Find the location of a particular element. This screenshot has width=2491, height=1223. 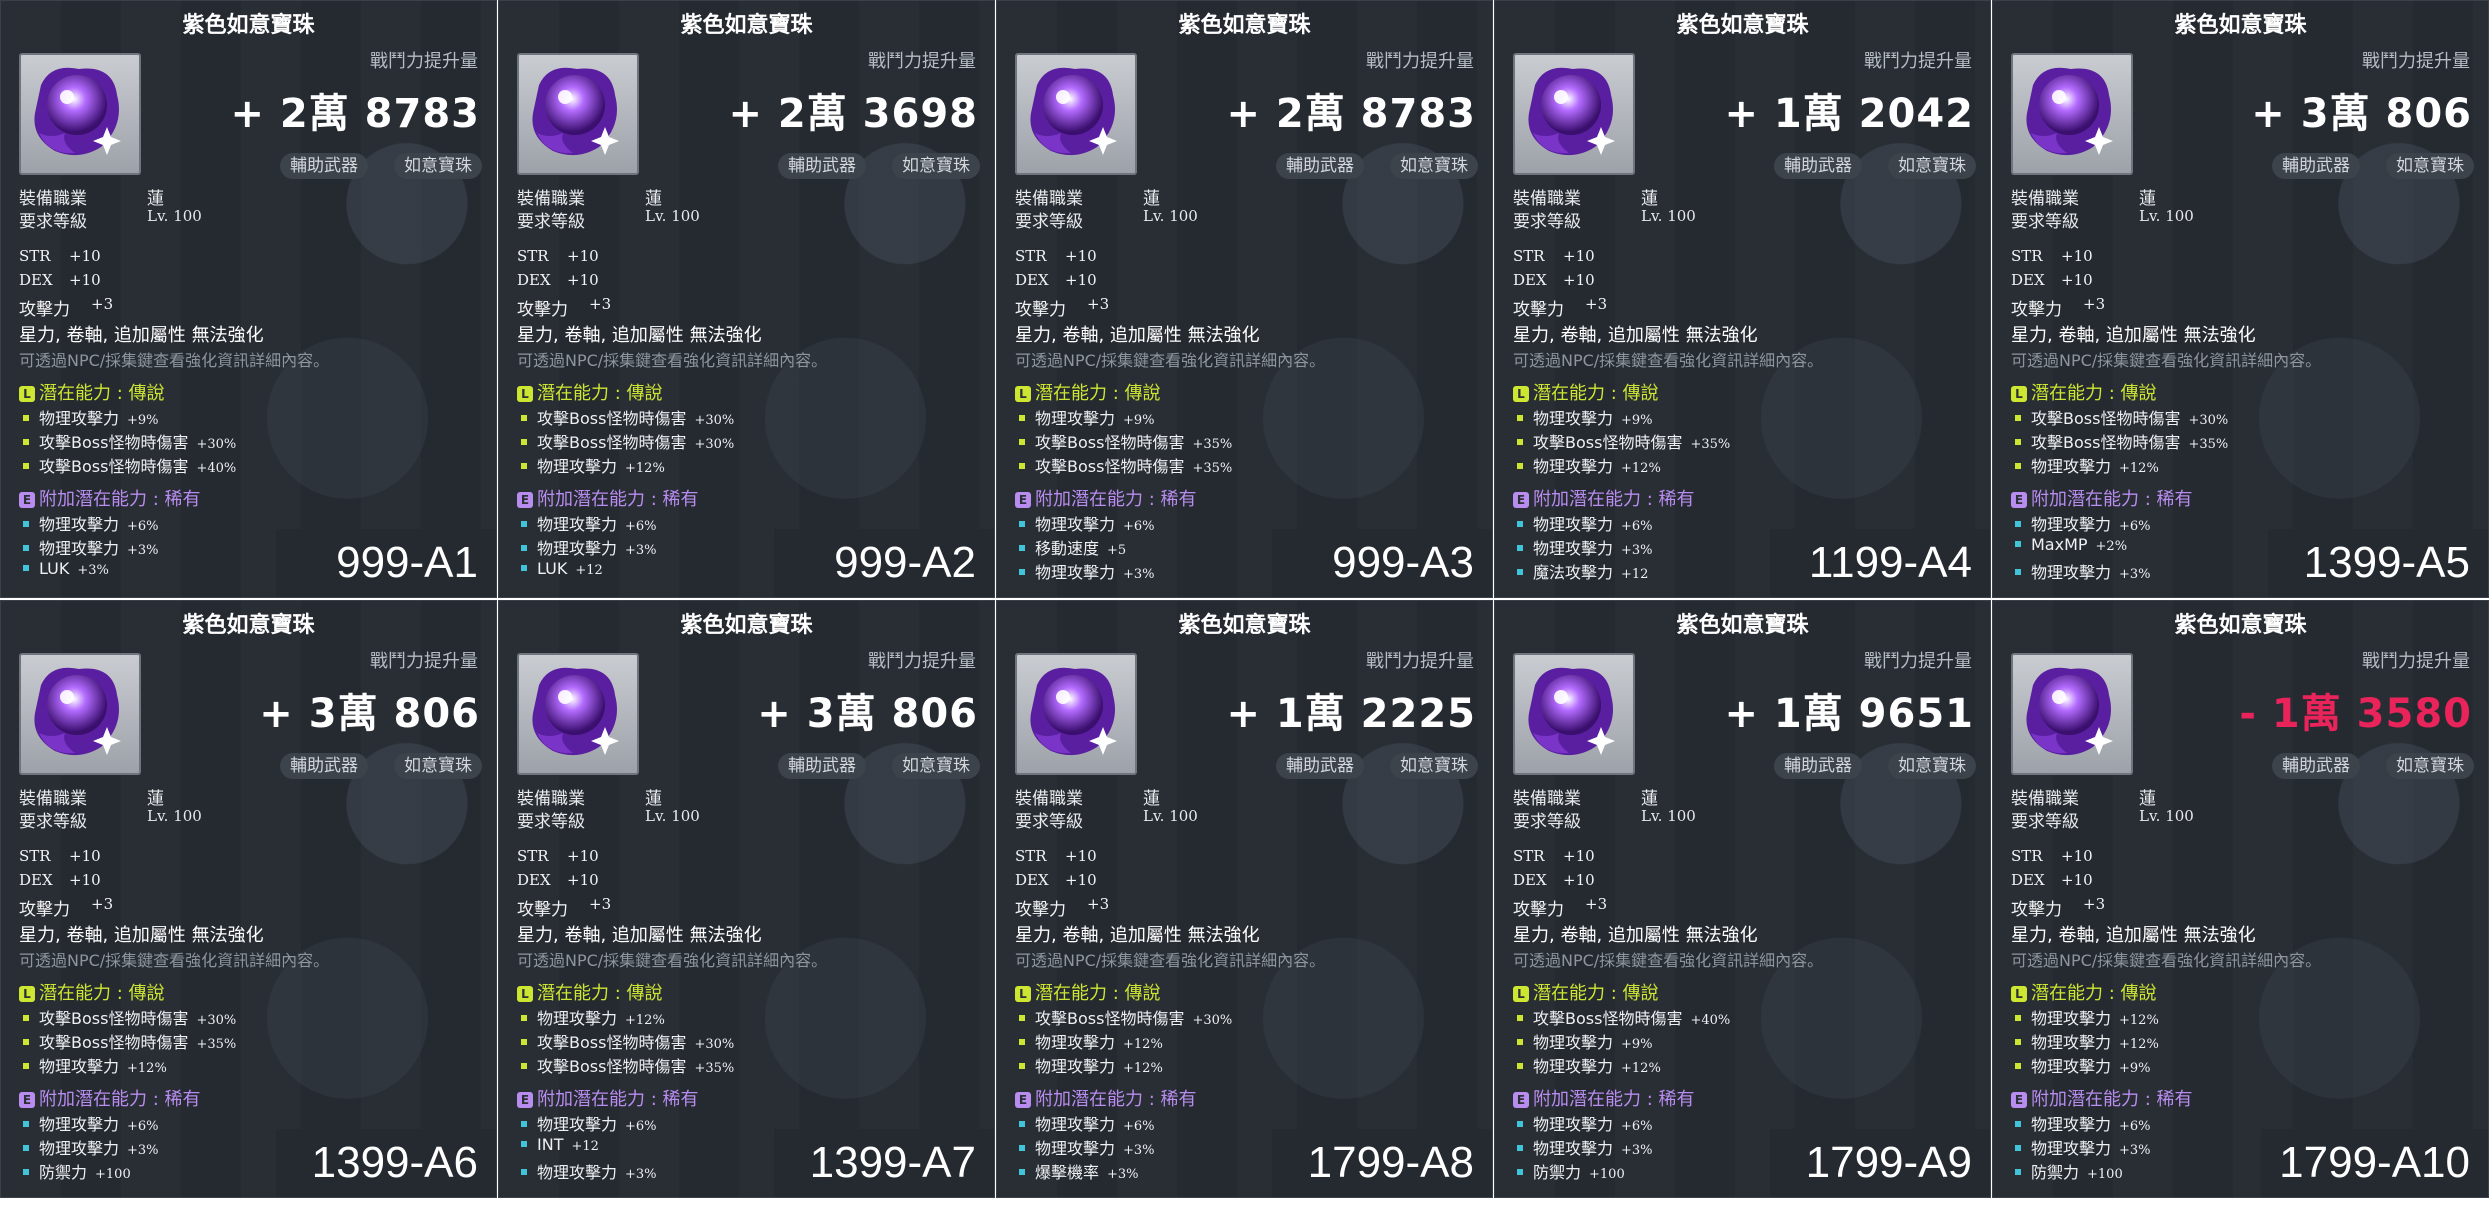

potential-stat: 攻擊Boss怪物時傷害 is located at coordinates (1110, 442).